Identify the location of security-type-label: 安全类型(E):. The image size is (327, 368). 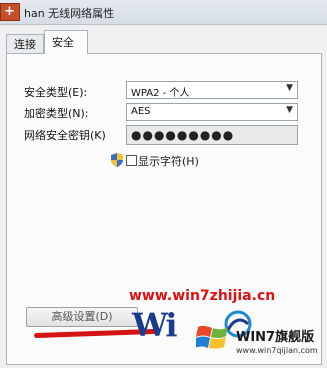
(56, 92).